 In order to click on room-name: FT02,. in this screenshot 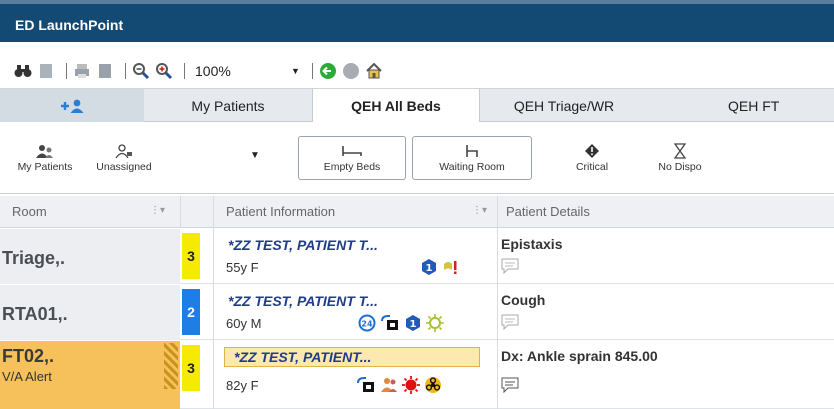, I will do `click(28, 356)`.